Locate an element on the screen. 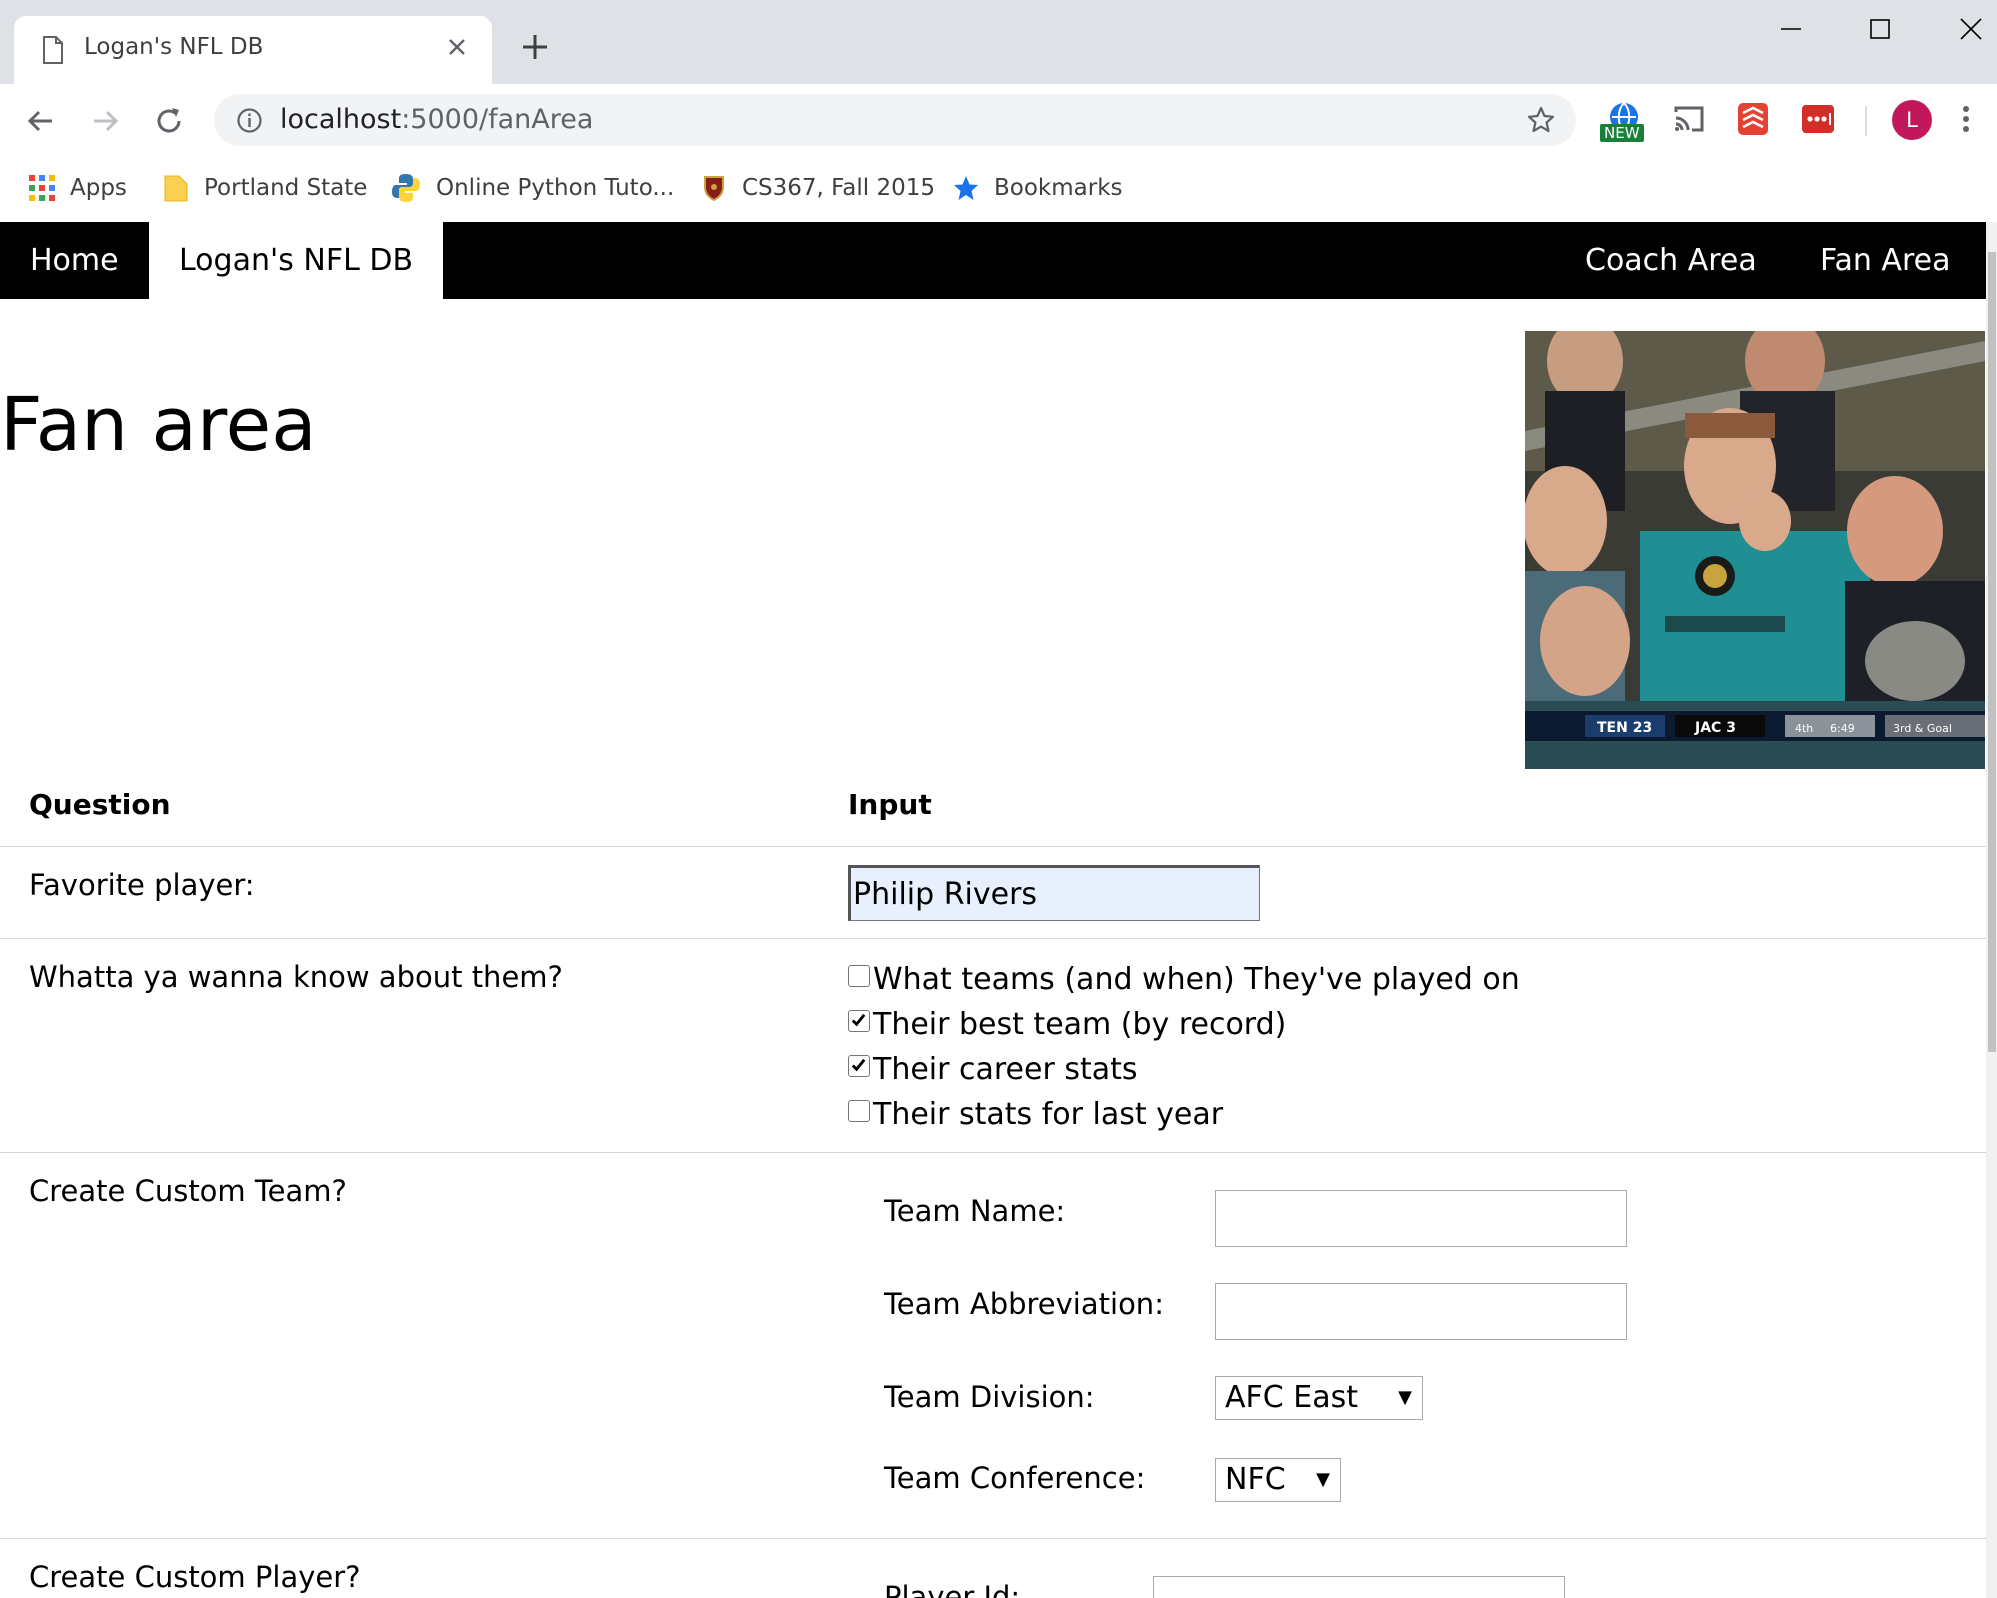 Image resolution: width=1997 pixels, height=1598 pixels. team-conference-select: NFC ▼ is located at coordinates (1278, 1480).